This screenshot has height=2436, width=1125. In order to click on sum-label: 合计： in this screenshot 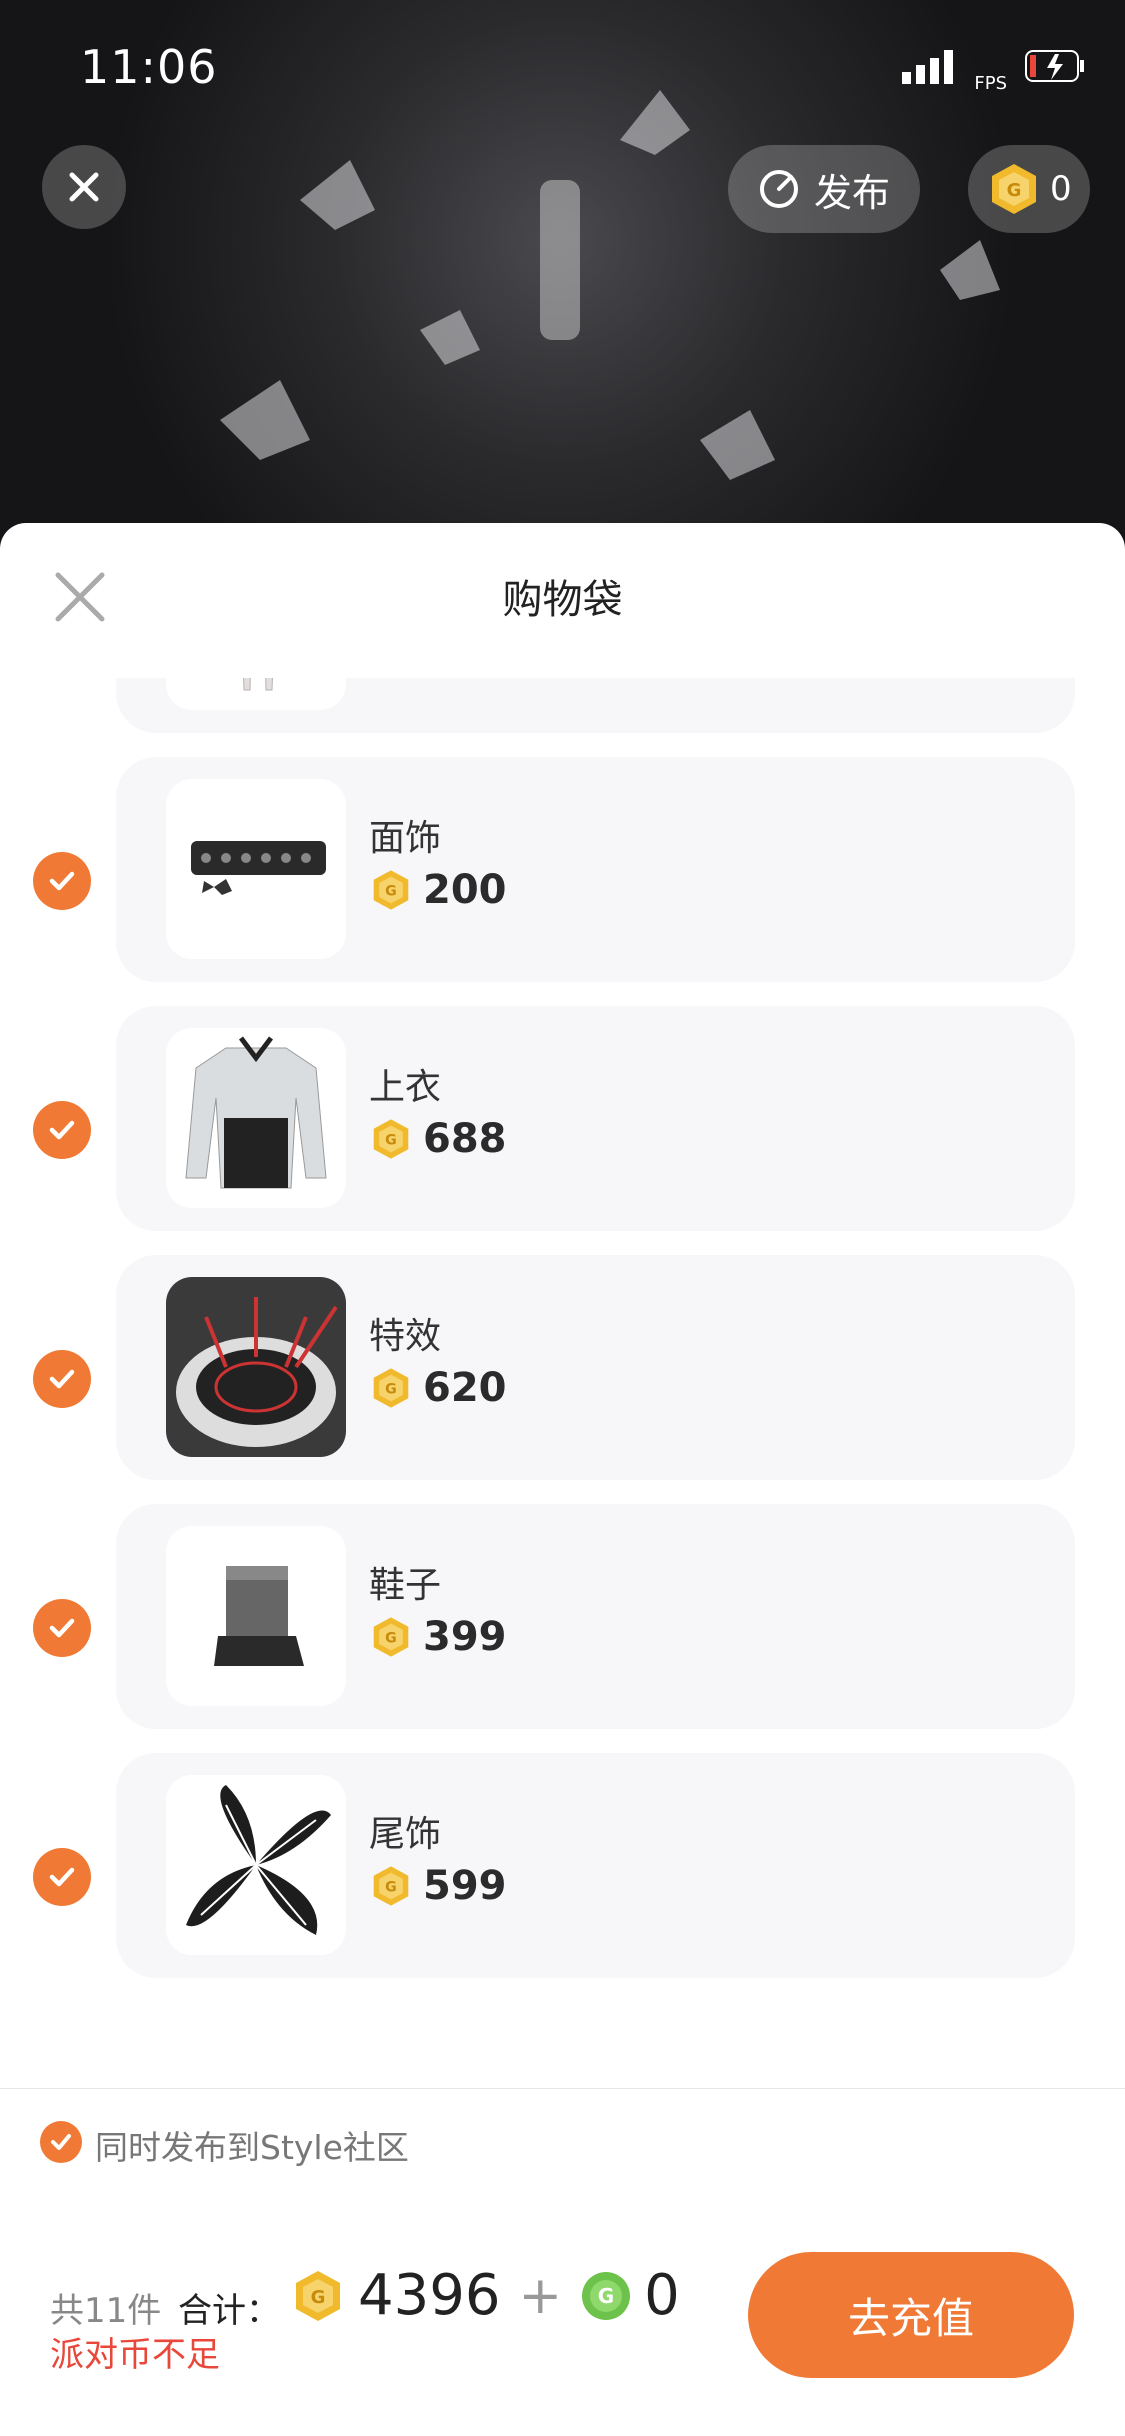, I will do `click(229, 2311)`.